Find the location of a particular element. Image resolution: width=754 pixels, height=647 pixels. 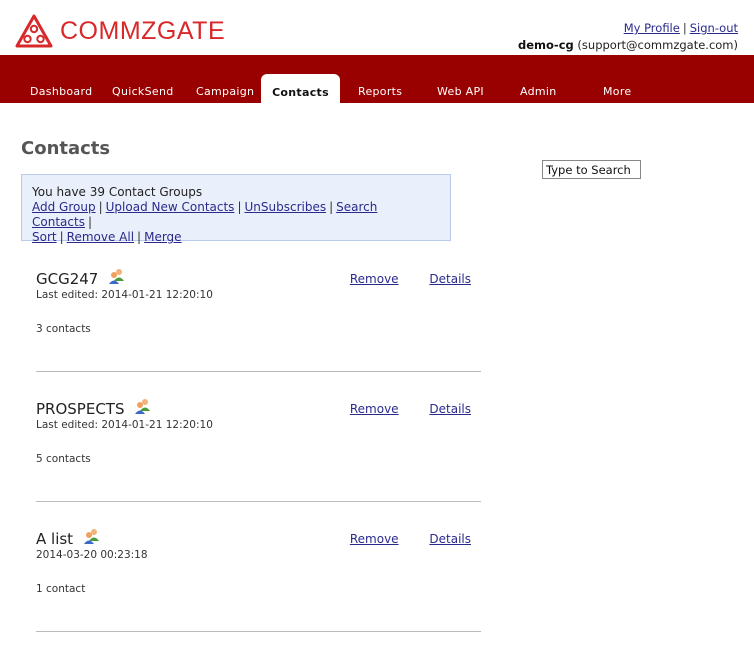

contact-count: 5 contacts is located at coordinates (63, 459).